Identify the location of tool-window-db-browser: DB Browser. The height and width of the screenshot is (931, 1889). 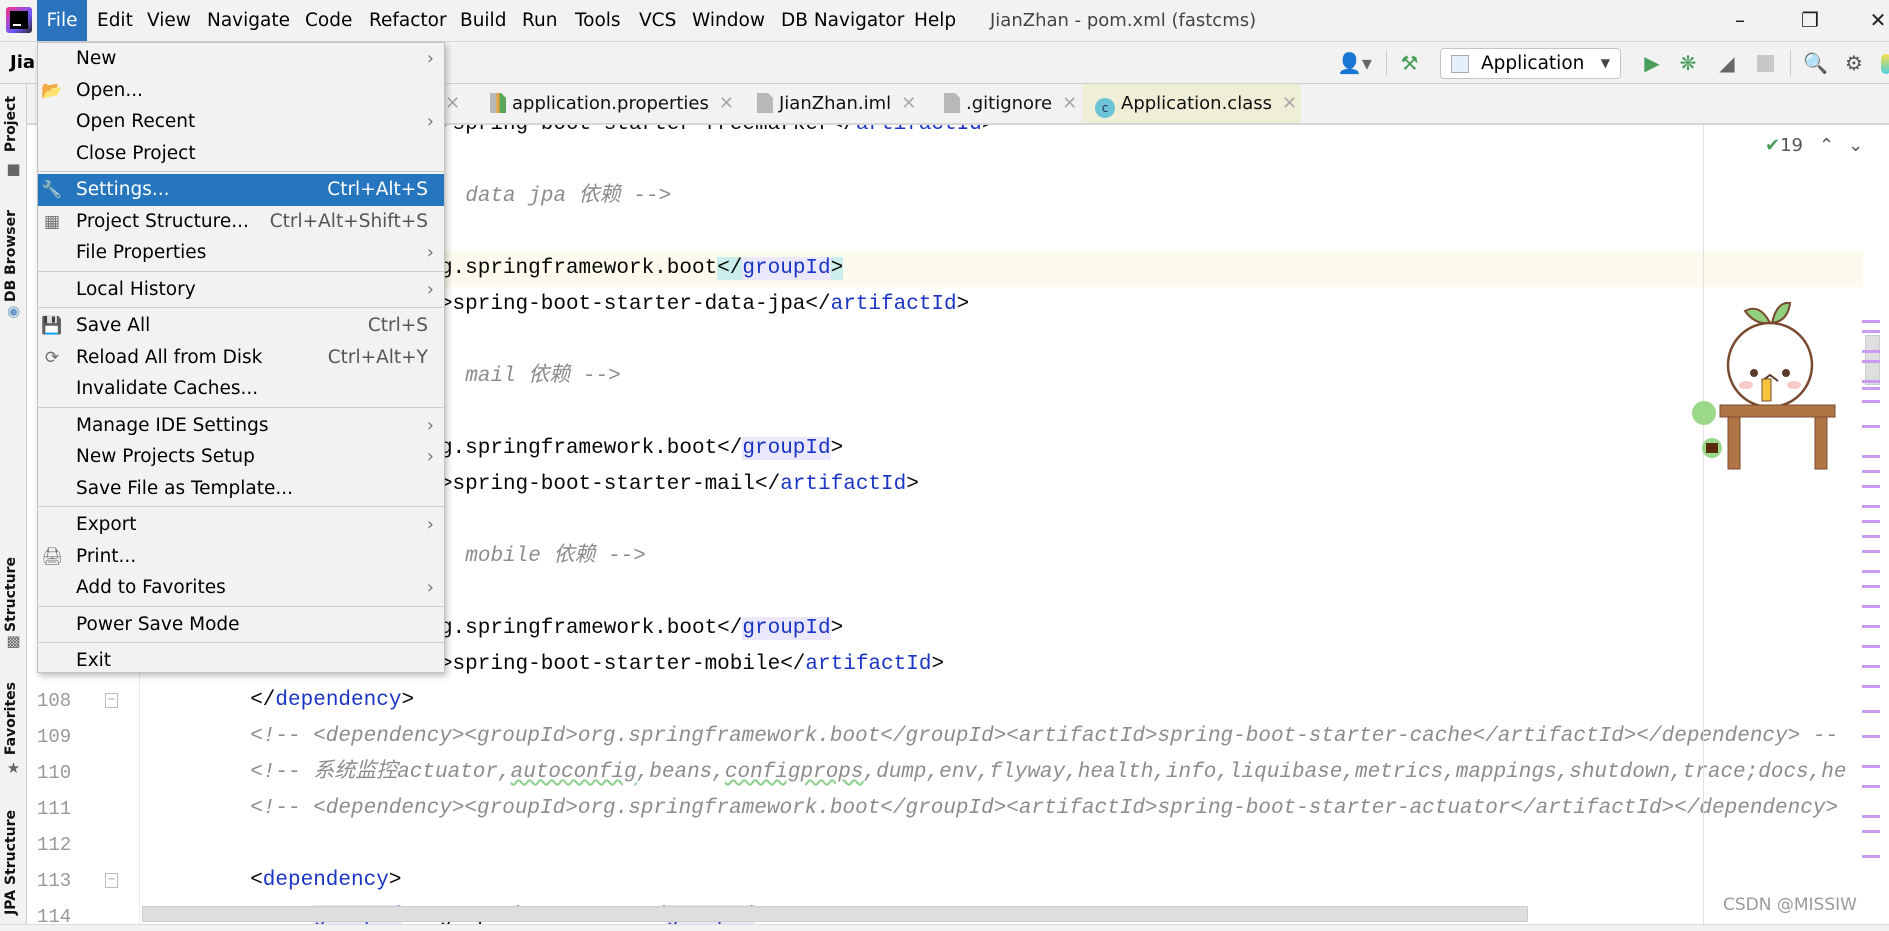
(11, 256).